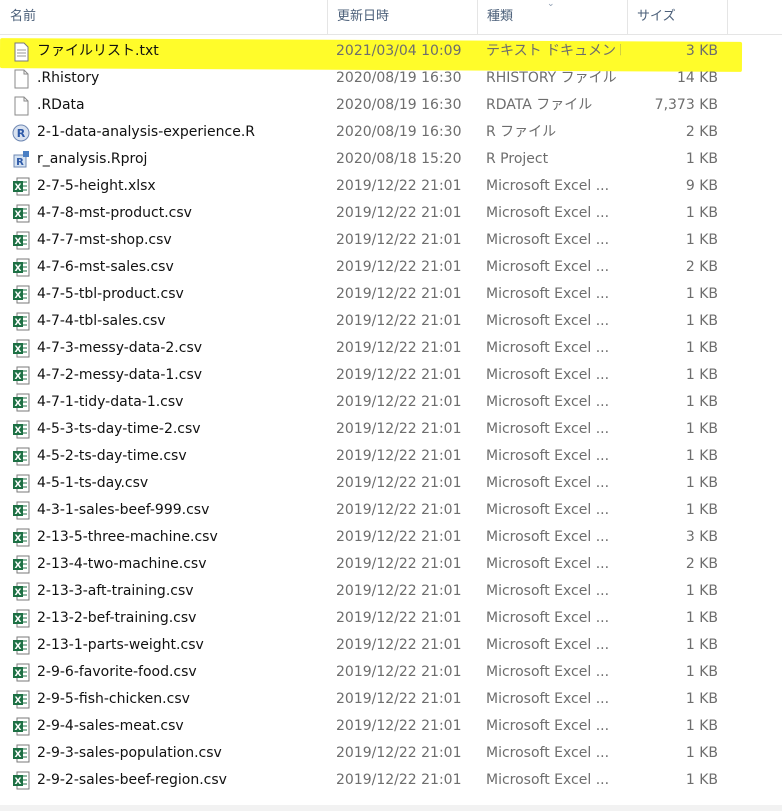  I want to click on bottom-edge, so click(391, 808).